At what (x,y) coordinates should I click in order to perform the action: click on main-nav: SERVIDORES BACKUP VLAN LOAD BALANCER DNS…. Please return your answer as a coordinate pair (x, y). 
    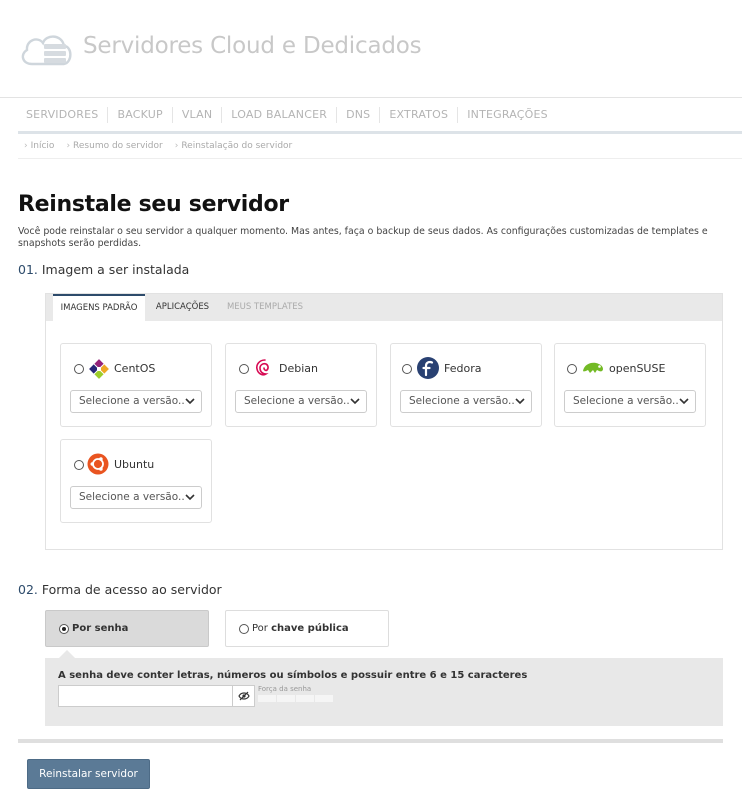
    Looking at the image, I should click on (380, 116).